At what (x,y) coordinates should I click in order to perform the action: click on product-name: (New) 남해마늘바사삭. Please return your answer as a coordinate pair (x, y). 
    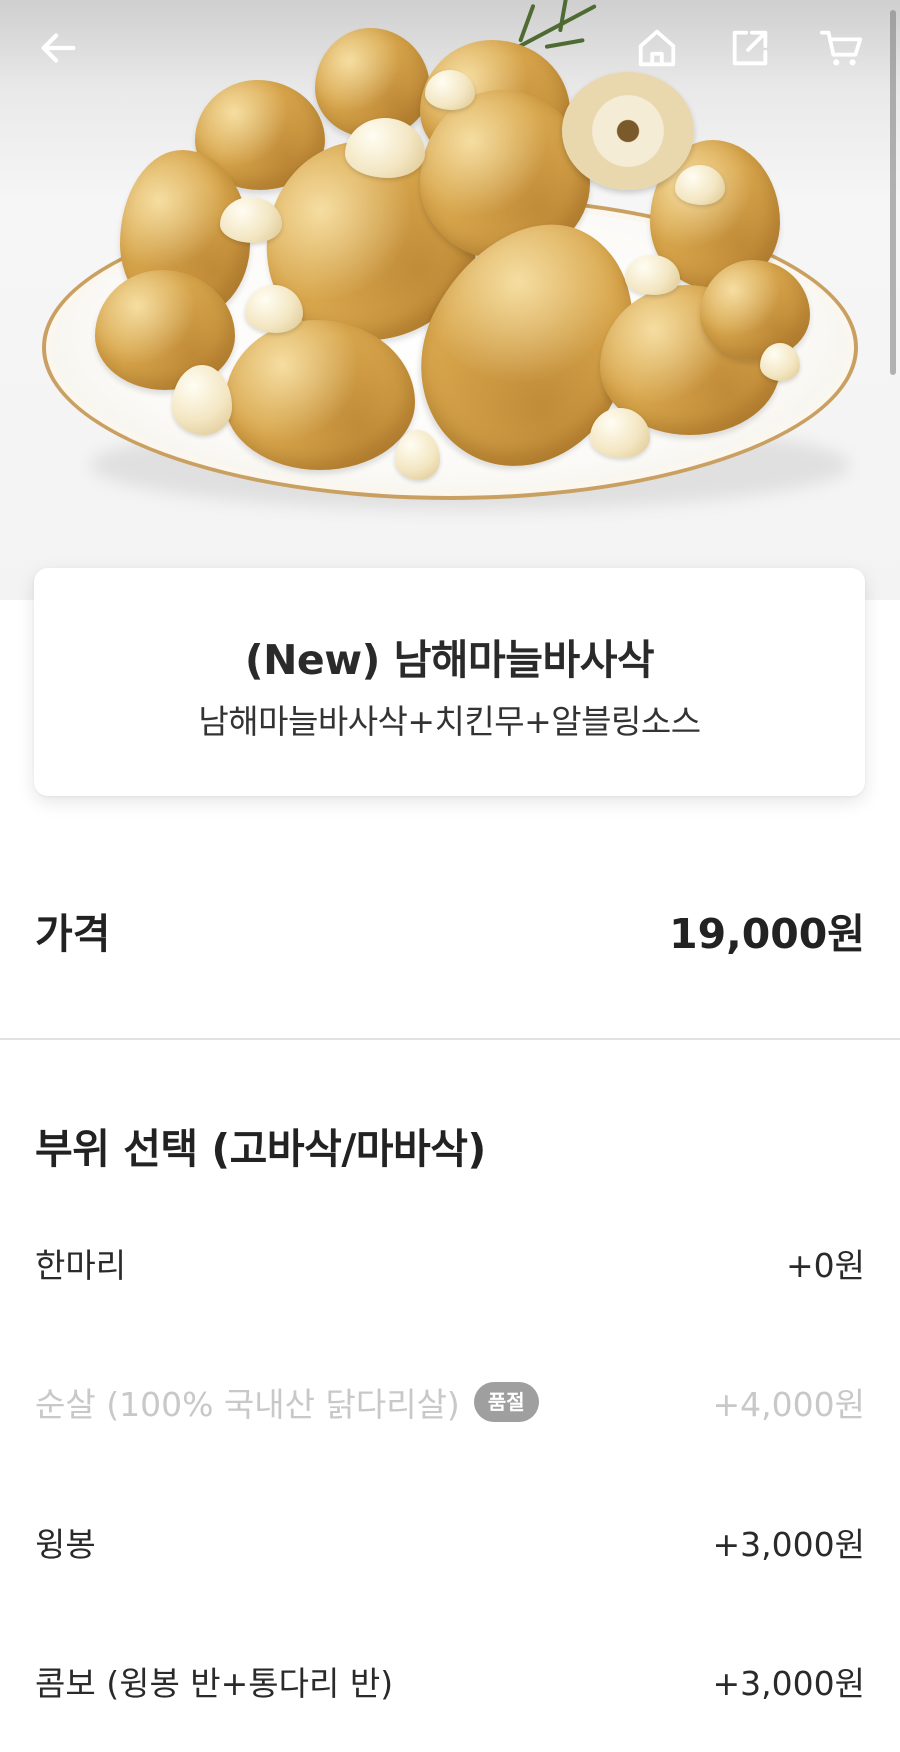
    Looking at the image, I should click on (449, 660).